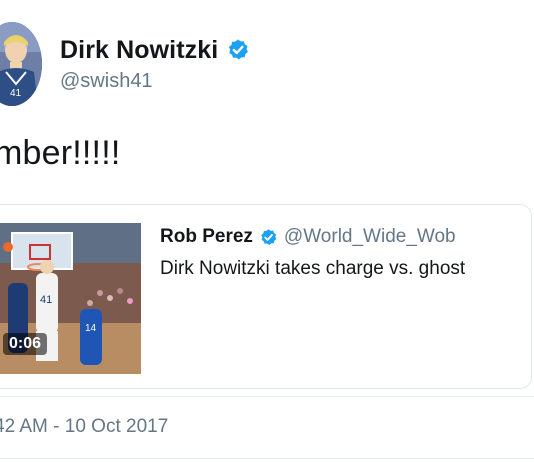 This screenshot has height=462, width=534. What do you see at coordinates (267, 458) in the screenshot?
I see `divider-bottom` at bounding box center [267, 458].